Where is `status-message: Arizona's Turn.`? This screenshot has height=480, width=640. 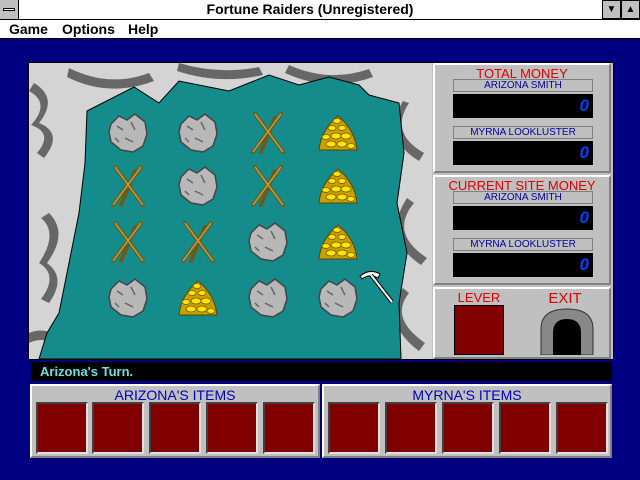 status-message: Arizona's Turn. is located at coordinates (321, 371).